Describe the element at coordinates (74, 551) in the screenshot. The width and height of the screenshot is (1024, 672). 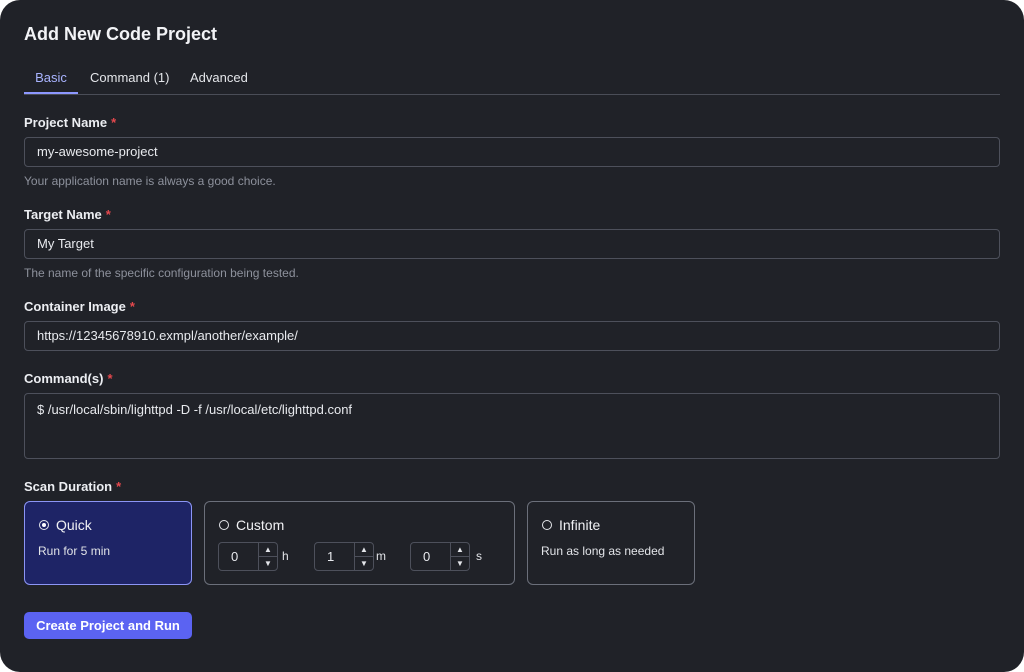
I see `quick-description: Run for 5 min` at that location.